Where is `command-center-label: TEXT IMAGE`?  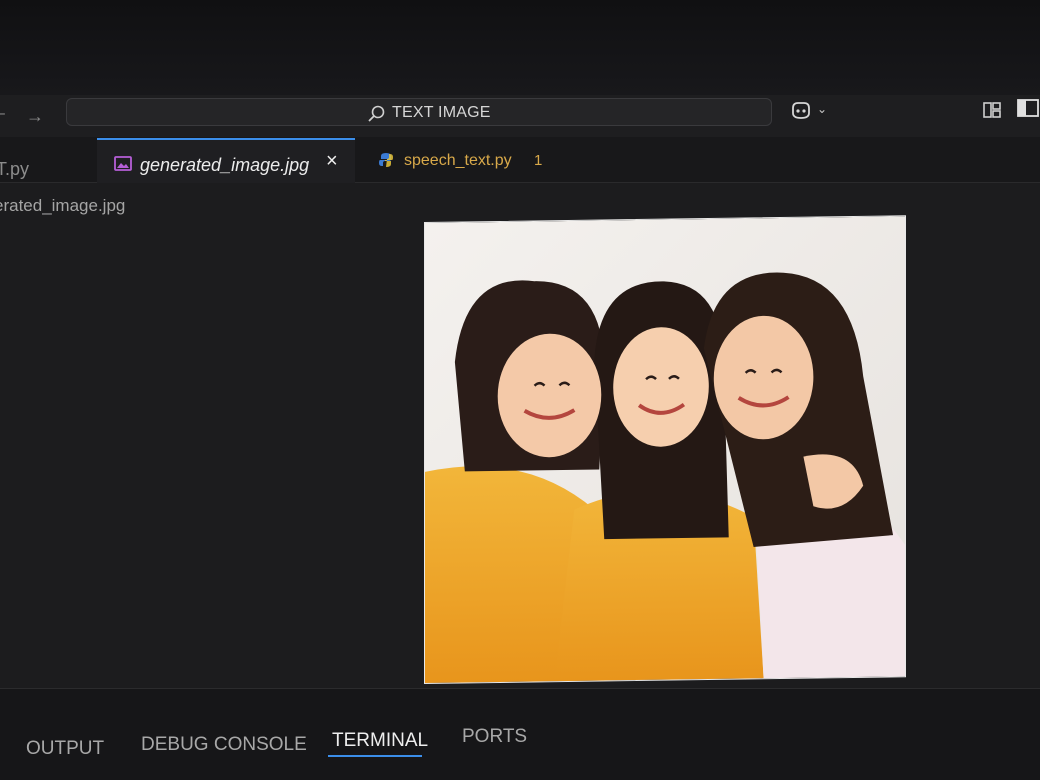 command-center-label: TEXT IMAGE is located at coordinates (441, 112).